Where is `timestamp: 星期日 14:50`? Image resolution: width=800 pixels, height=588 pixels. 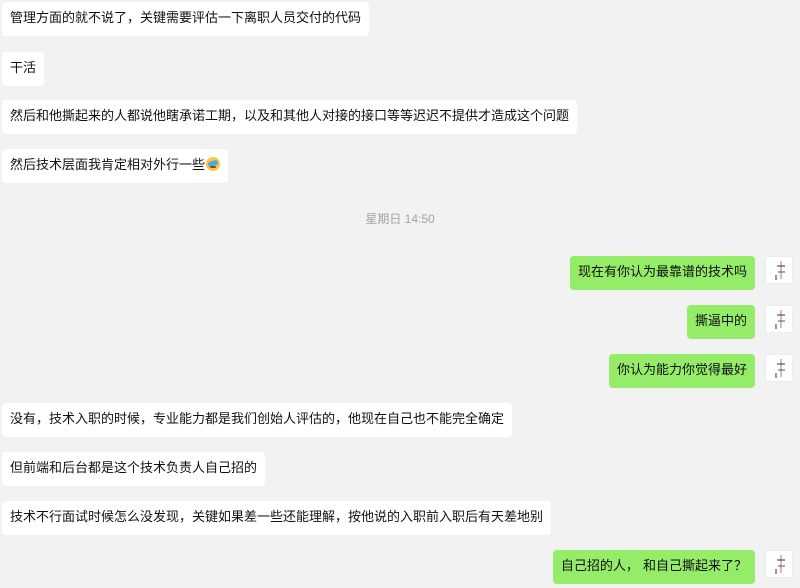
timestamp: 星期日 14:50 is located at coordinates (400, 219).